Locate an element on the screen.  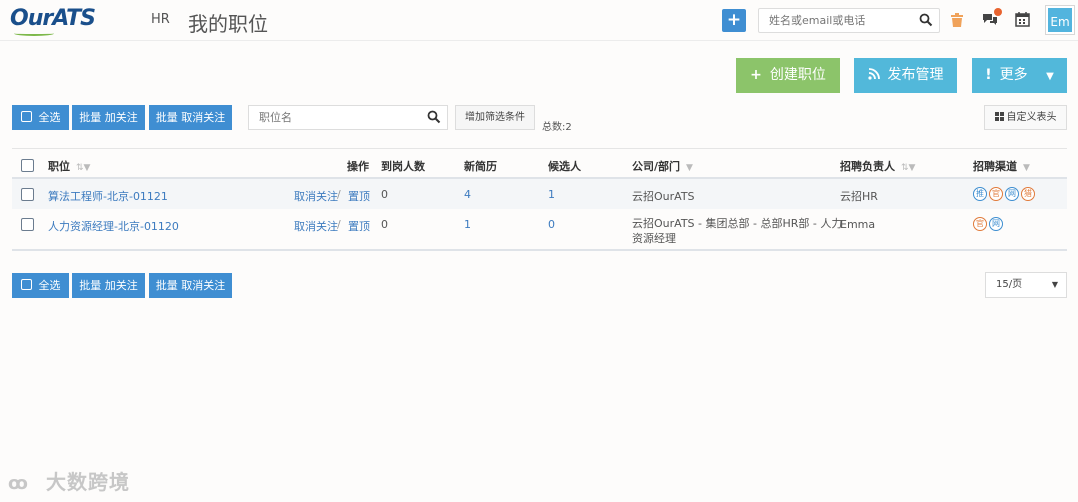
logo-swoosh is located at coordinates (34, 33).